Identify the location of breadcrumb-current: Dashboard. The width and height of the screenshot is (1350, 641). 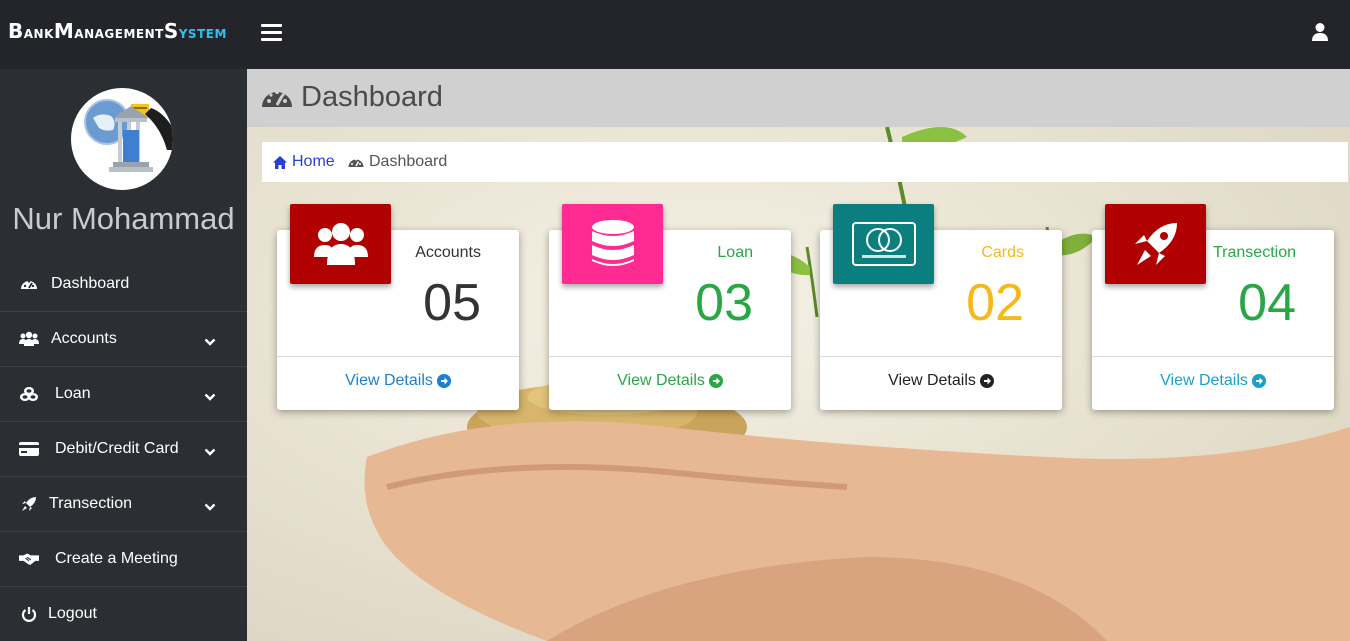
(397, 162).